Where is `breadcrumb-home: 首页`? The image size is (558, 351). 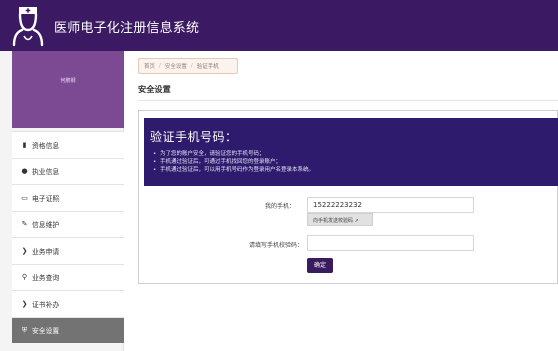 breadcrumb-home: 首页 is located at coordinates (149, 66).